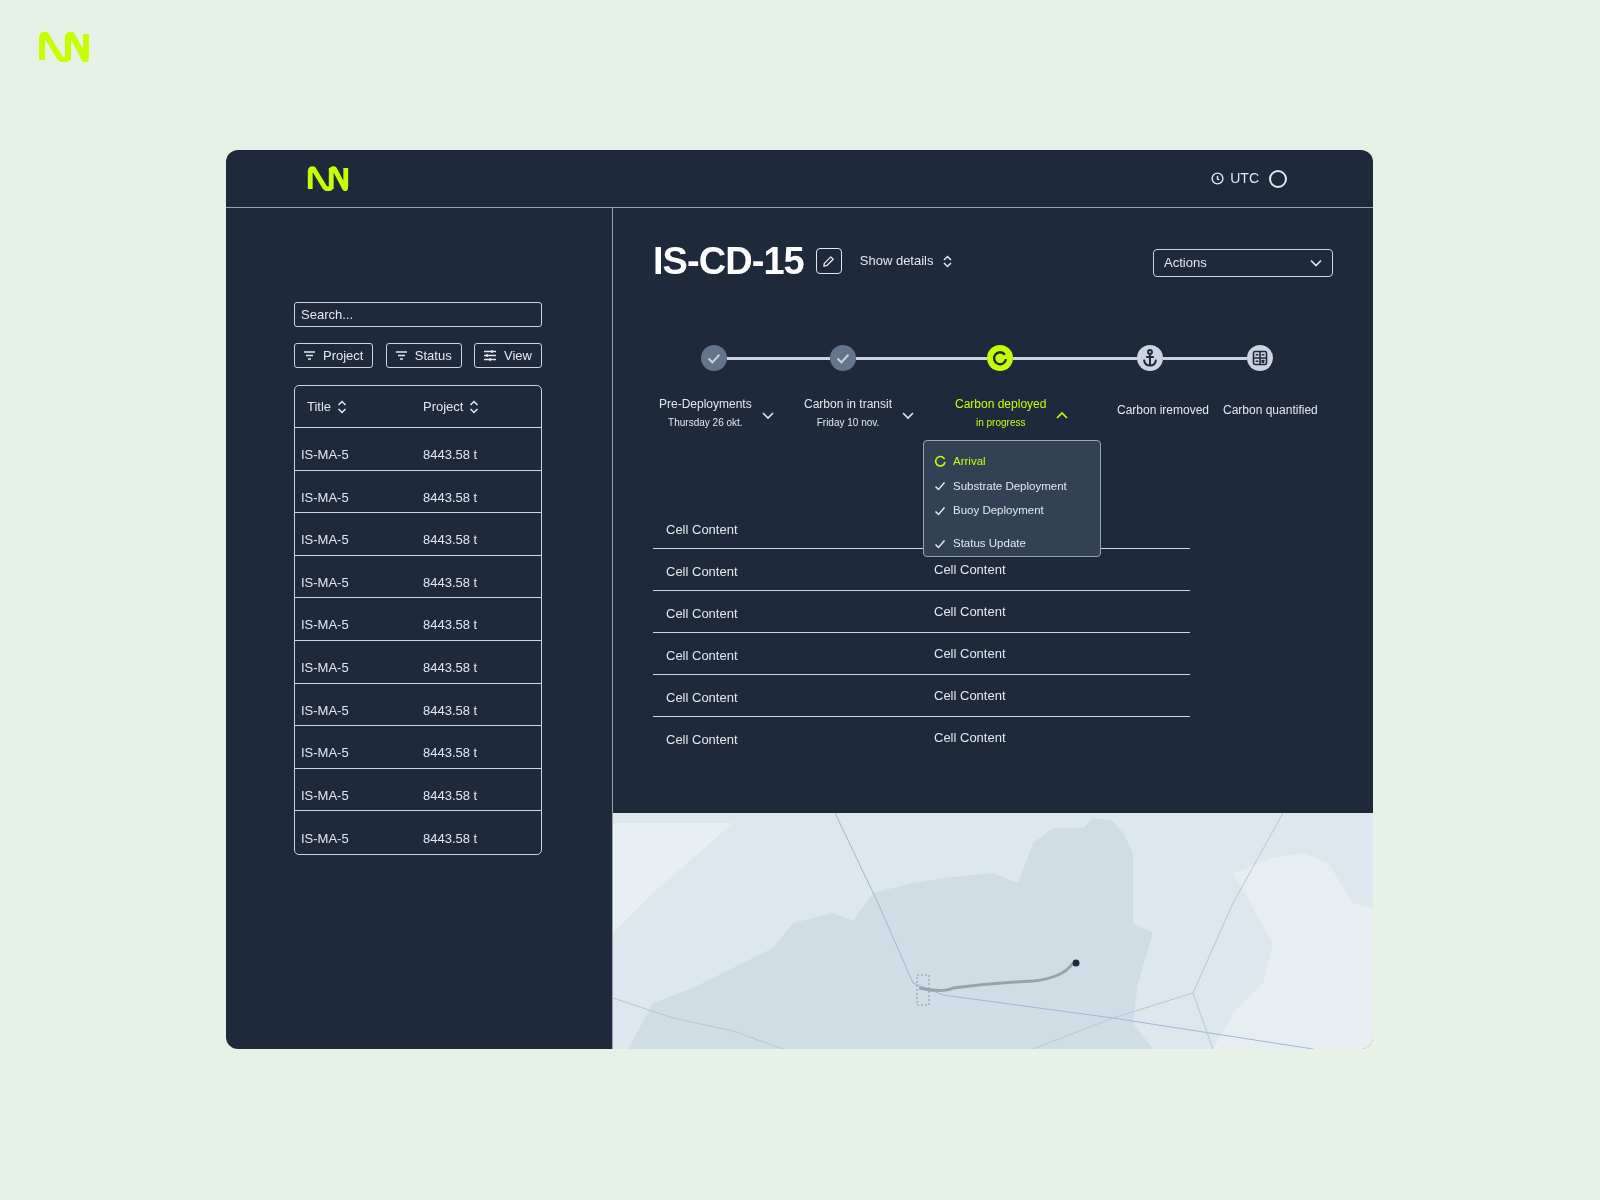 The height and width of the screenshot is (1200, 1600). I want to click on view-button: View, so click(508, 355).